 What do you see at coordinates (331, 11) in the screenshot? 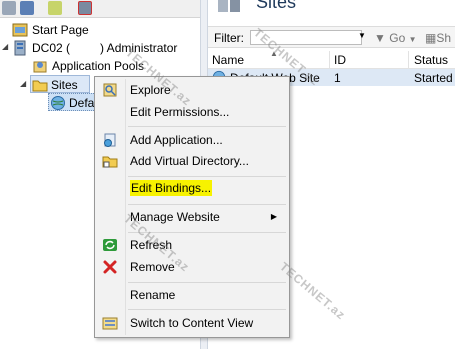
I see `sites-header: Sites` at bounding box center [331, 11].